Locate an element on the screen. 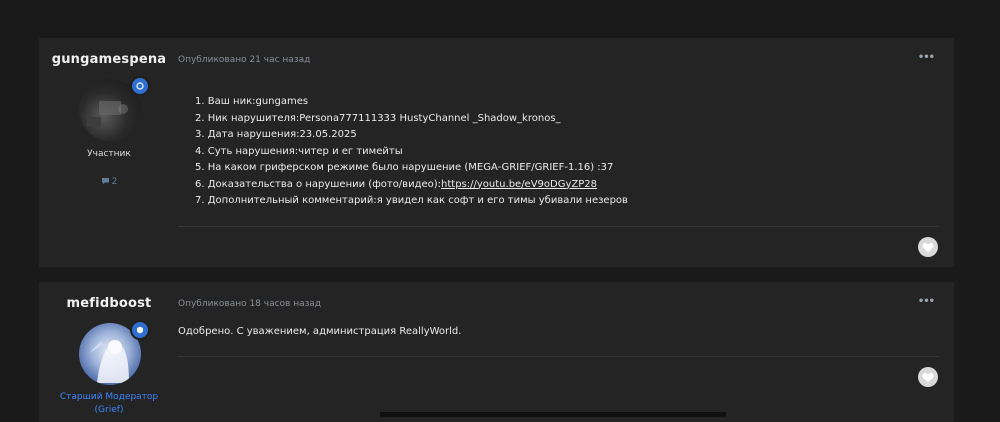 This screenshot has width=1000, height=422. reputation-value: 2 is located at coordinates (114, 182).